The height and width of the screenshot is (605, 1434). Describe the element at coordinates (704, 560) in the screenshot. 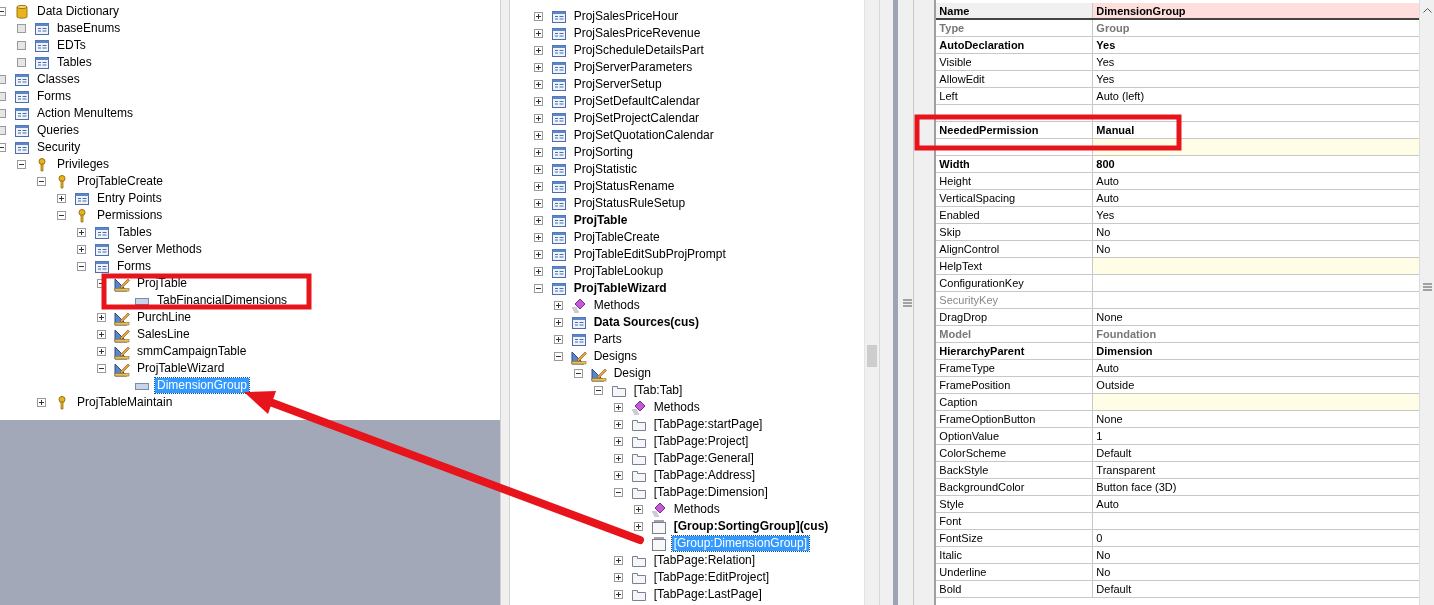

I see `tree-item: [TabPage:Relation]` at that location.